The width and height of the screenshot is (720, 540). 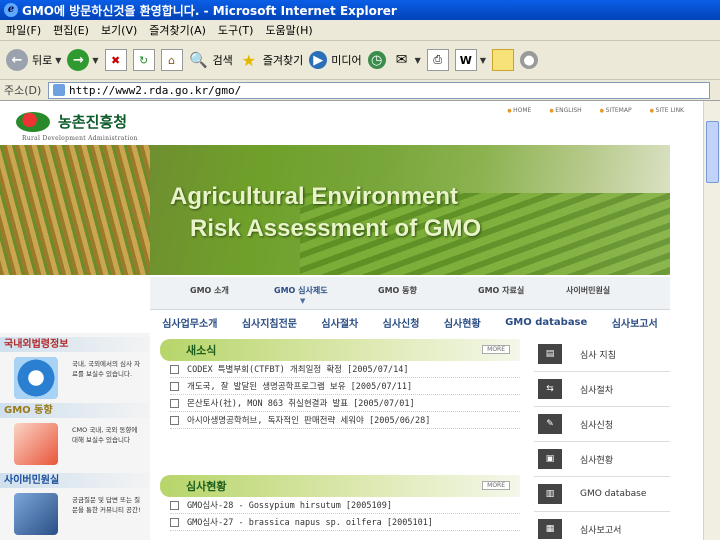 I want to click on subnav-guidelines: 심사지침전문, so click(x=269, y=322).